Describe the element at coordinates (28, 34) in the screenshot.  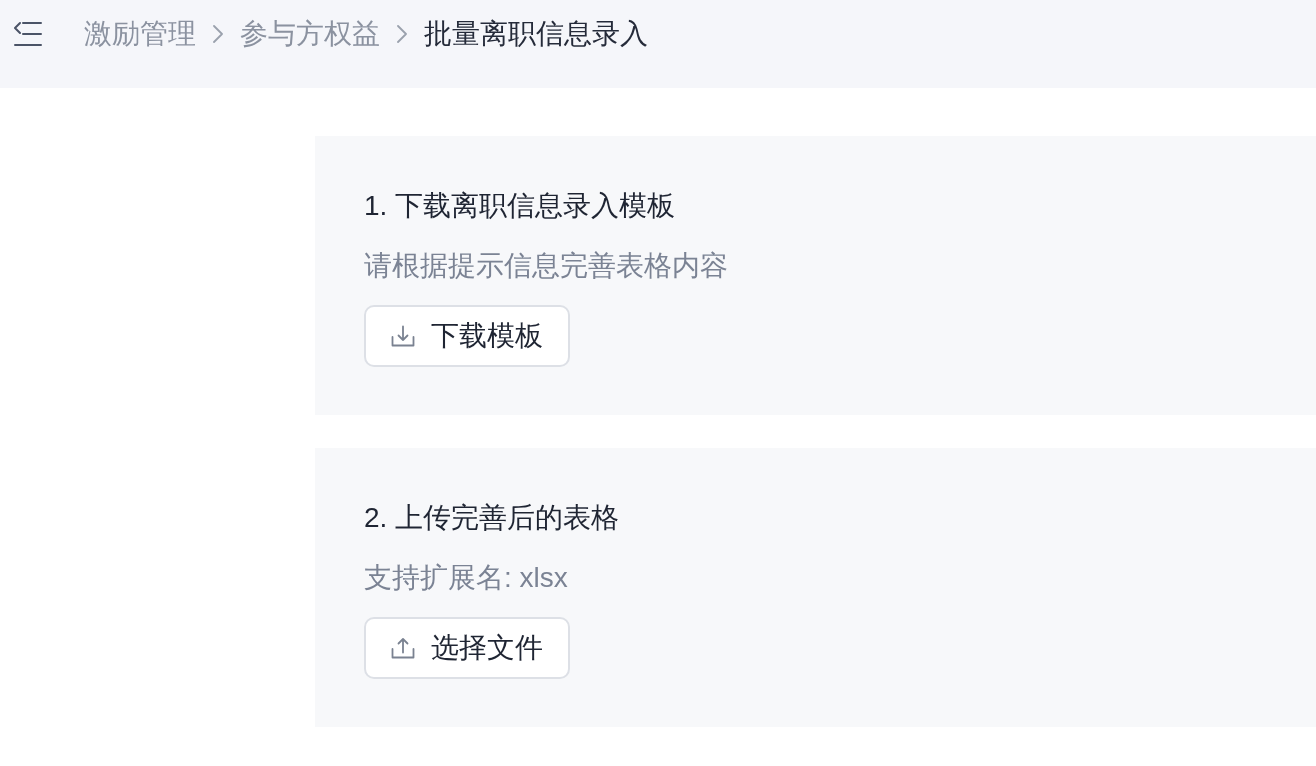
I see `collapse-menu-icon` at that location.